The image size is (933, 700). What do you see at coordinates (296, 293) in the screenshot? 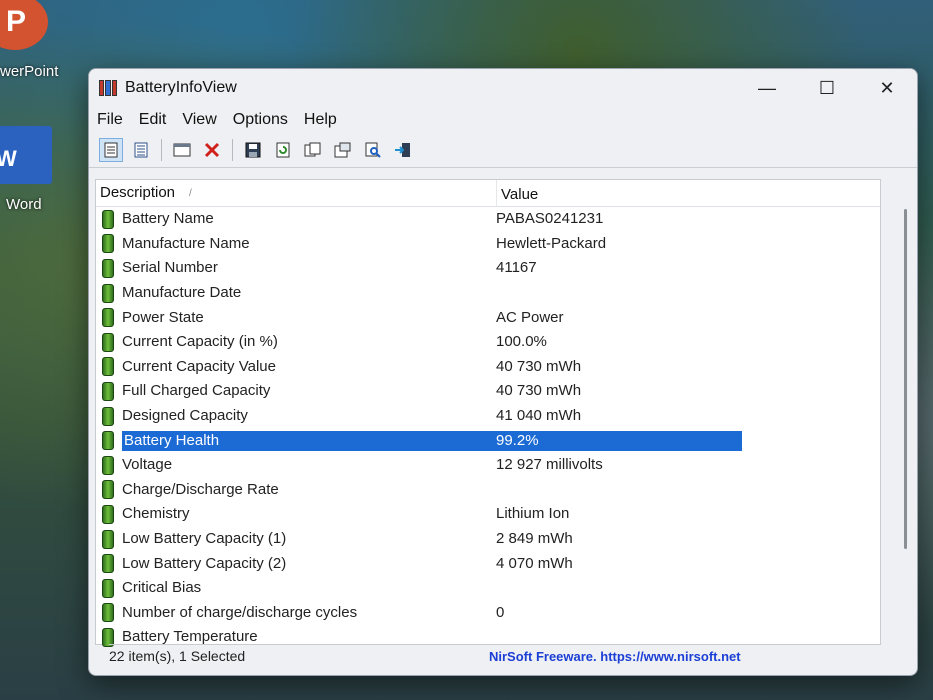
I see `row-description-cell: Manufacture Date` at bounding box center [296, 293].